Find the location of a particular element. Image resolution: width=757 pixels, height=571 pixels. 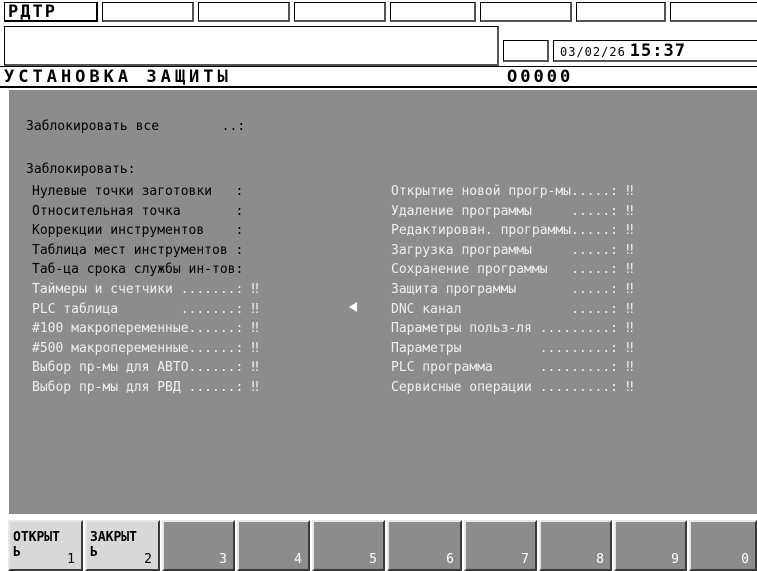

status-field is located at coordinates (526, 51).